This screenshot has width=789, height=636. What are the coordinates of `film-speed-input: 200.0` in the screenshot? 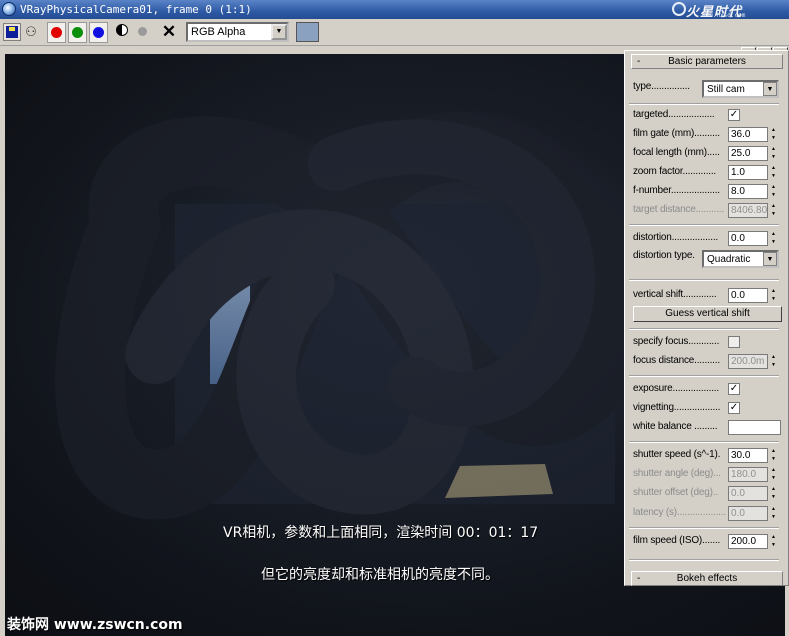 It's located at (748, 541).